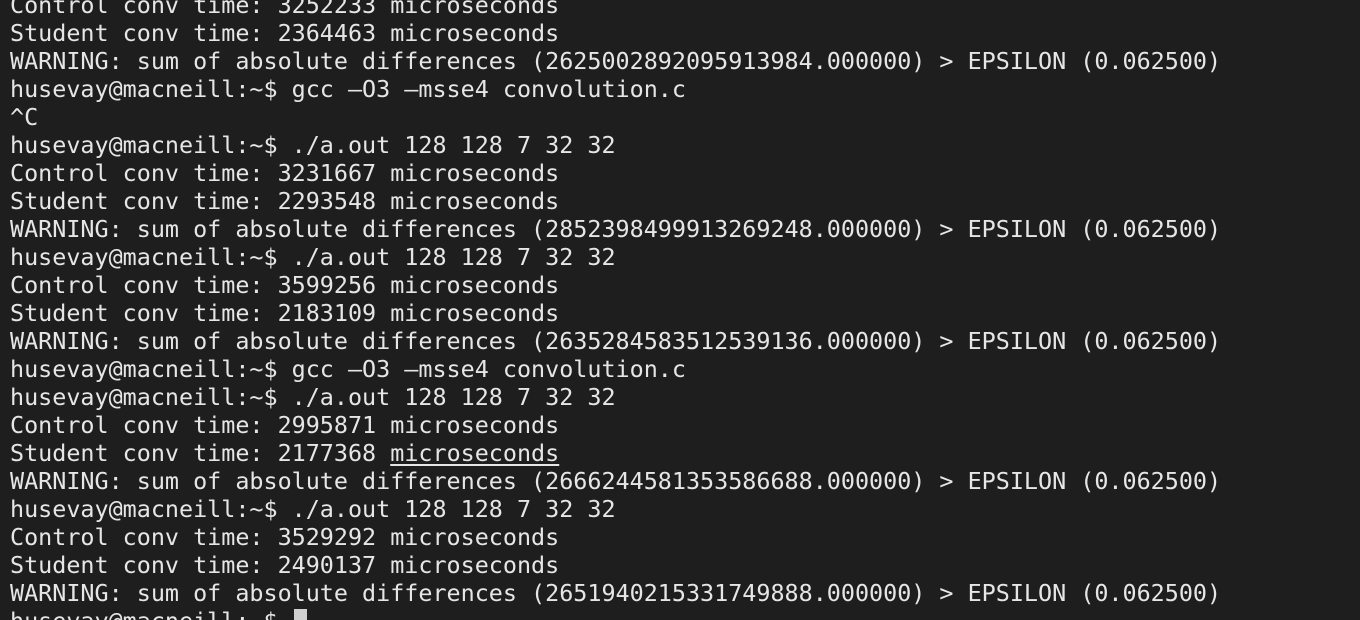 This screenshot has width=1360, height=620. What do you see at coordinates (285, 9) in the screenshot?
I see `terminal-line: Control conv time: 3252233 microseconds` at bounding box center [285, 9].